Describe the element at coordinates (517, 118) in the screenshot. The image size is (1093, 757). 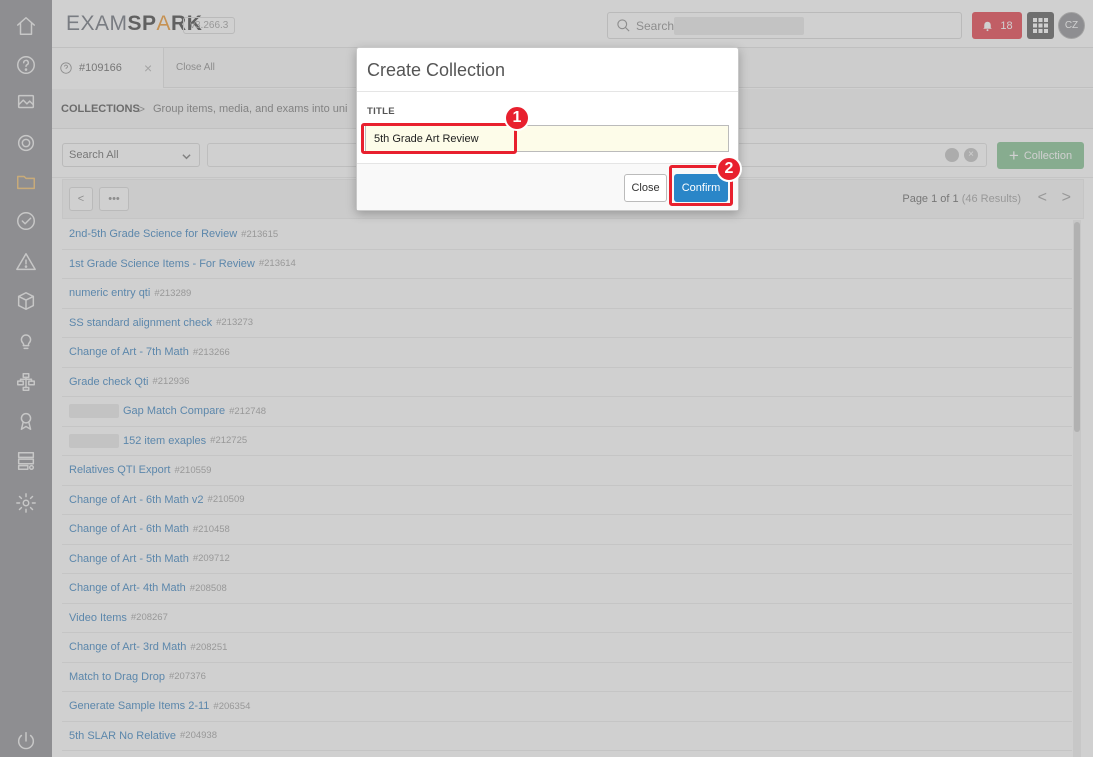
I see `step-badge-1: 1` at that location.